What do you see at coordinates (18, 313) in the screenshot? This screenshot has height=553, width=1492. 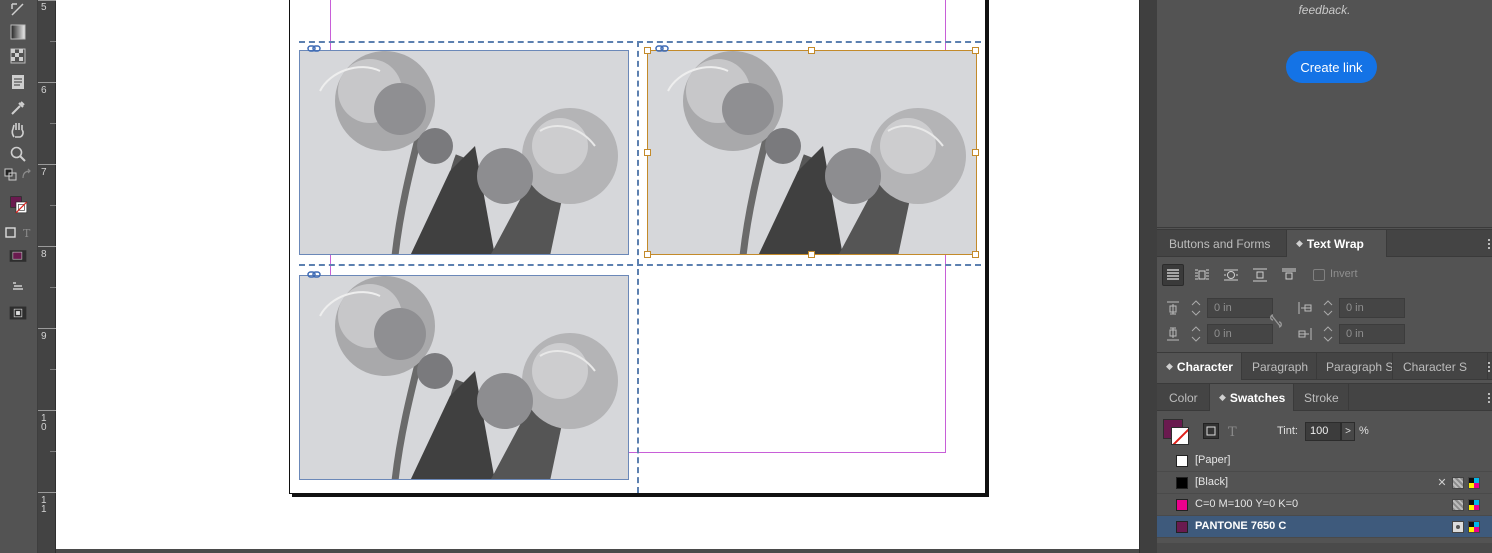 I see `screen-mode-button` at bounding box center [18, 313].